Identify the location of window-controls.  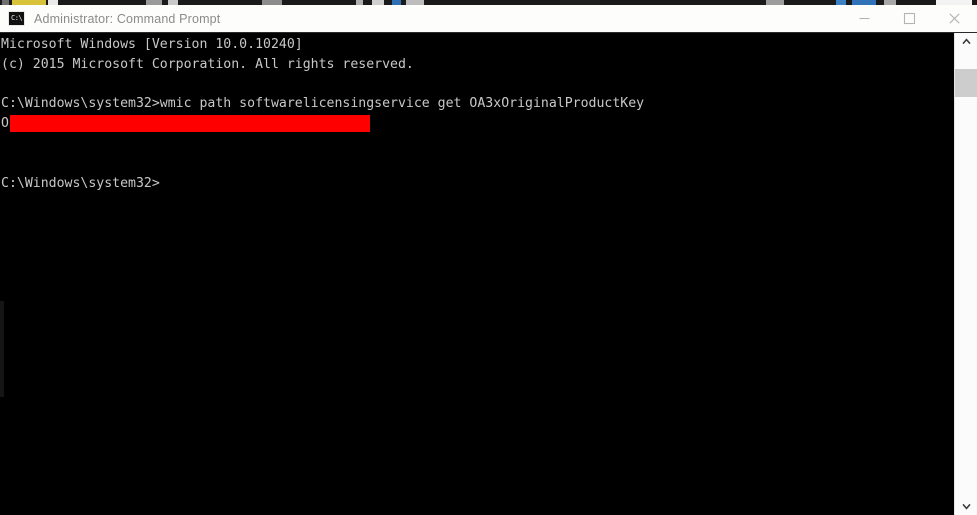
(909, 18).